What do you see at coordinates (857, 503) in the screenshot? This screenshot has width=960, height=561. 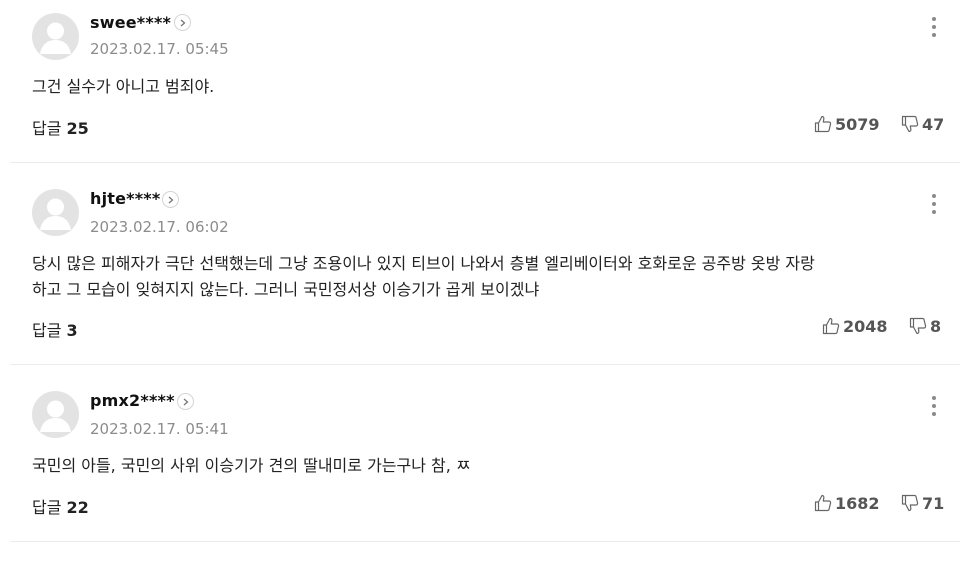 I see `like-count: 1682` at bounding box center [857, 503].